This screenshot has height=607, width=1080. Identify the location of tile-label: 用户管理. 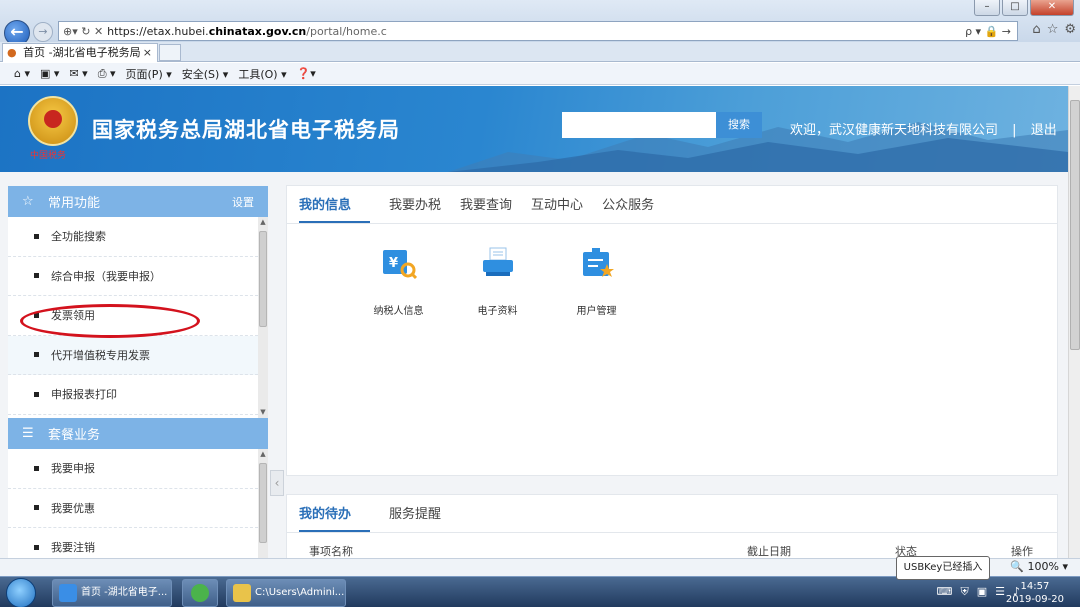
(596, 311).